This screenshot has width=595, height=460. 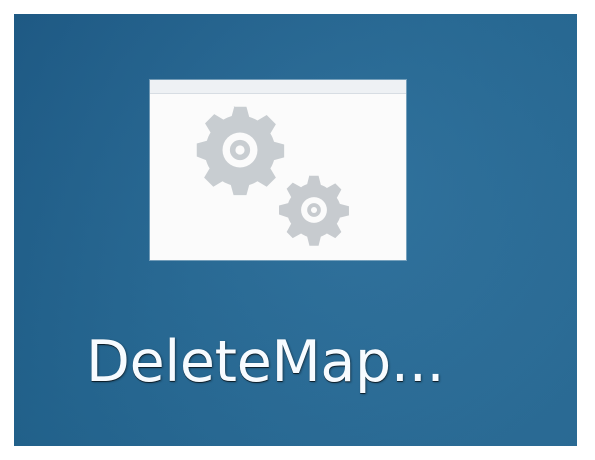 I want to click on small-gear-icon, so click(x=314, y=210).